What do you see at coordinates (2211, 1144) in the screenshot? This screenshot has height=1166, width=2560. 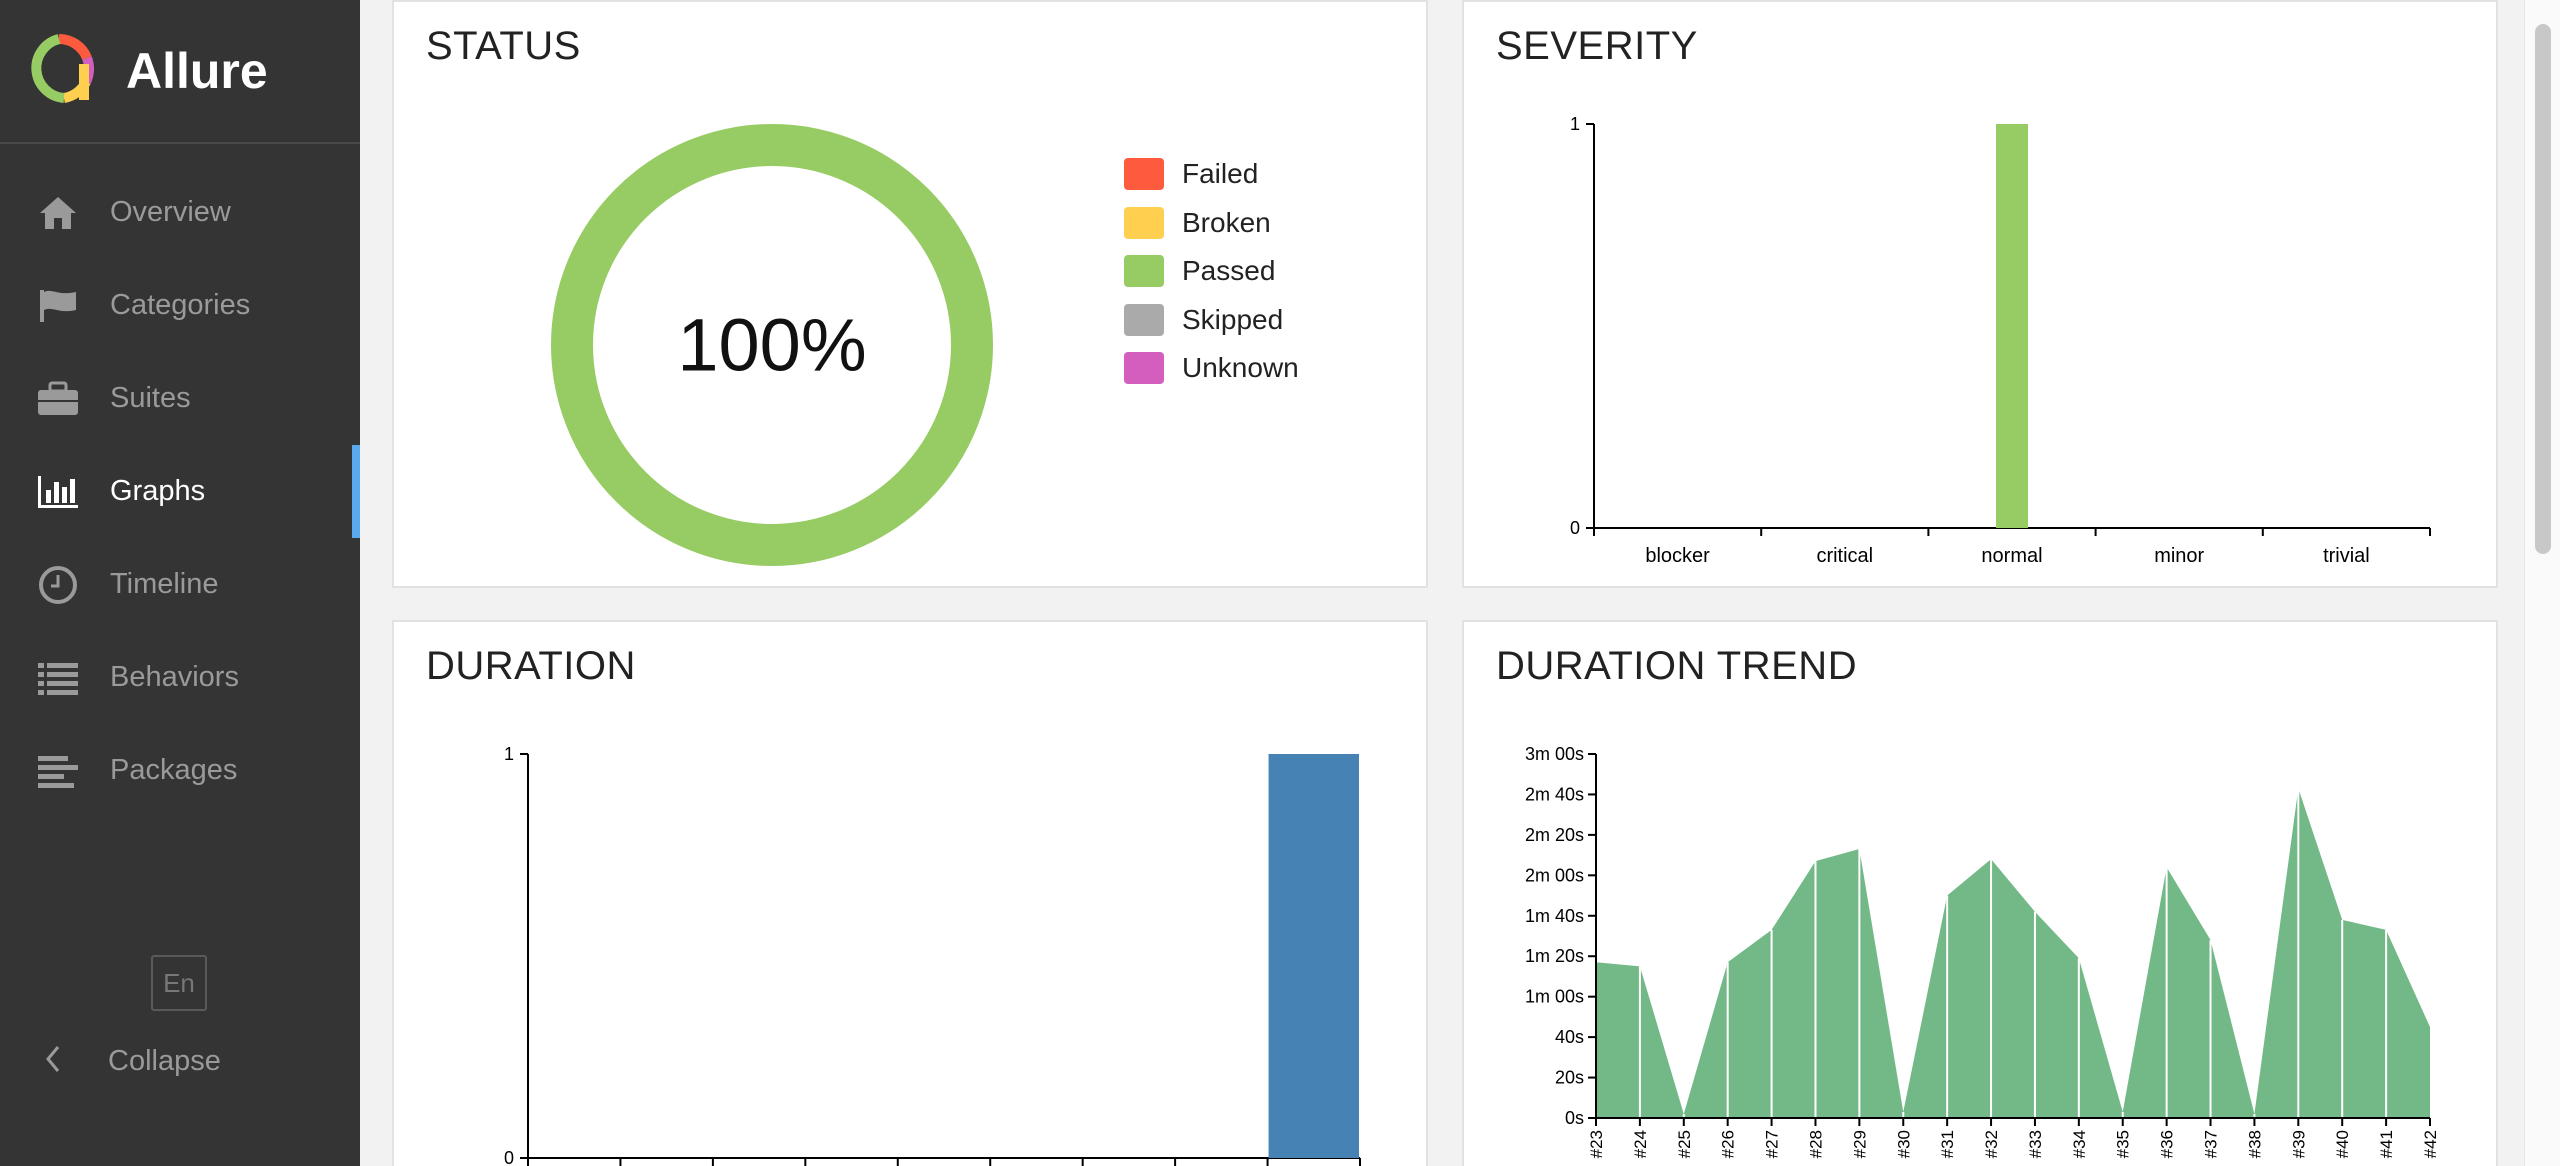 I see `x-tick-label: #37` at bounding box center [2211, 1144].